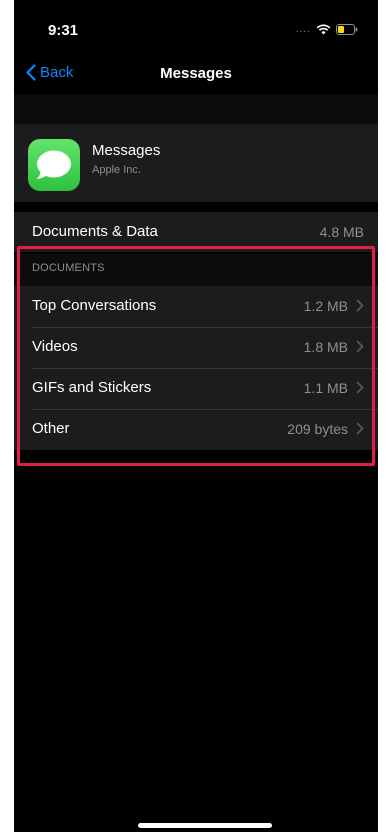 The height and width of the screenshot is (832, 392). I want to click on list-item-videos: Videos 1.8 MB, so click(196, 347).